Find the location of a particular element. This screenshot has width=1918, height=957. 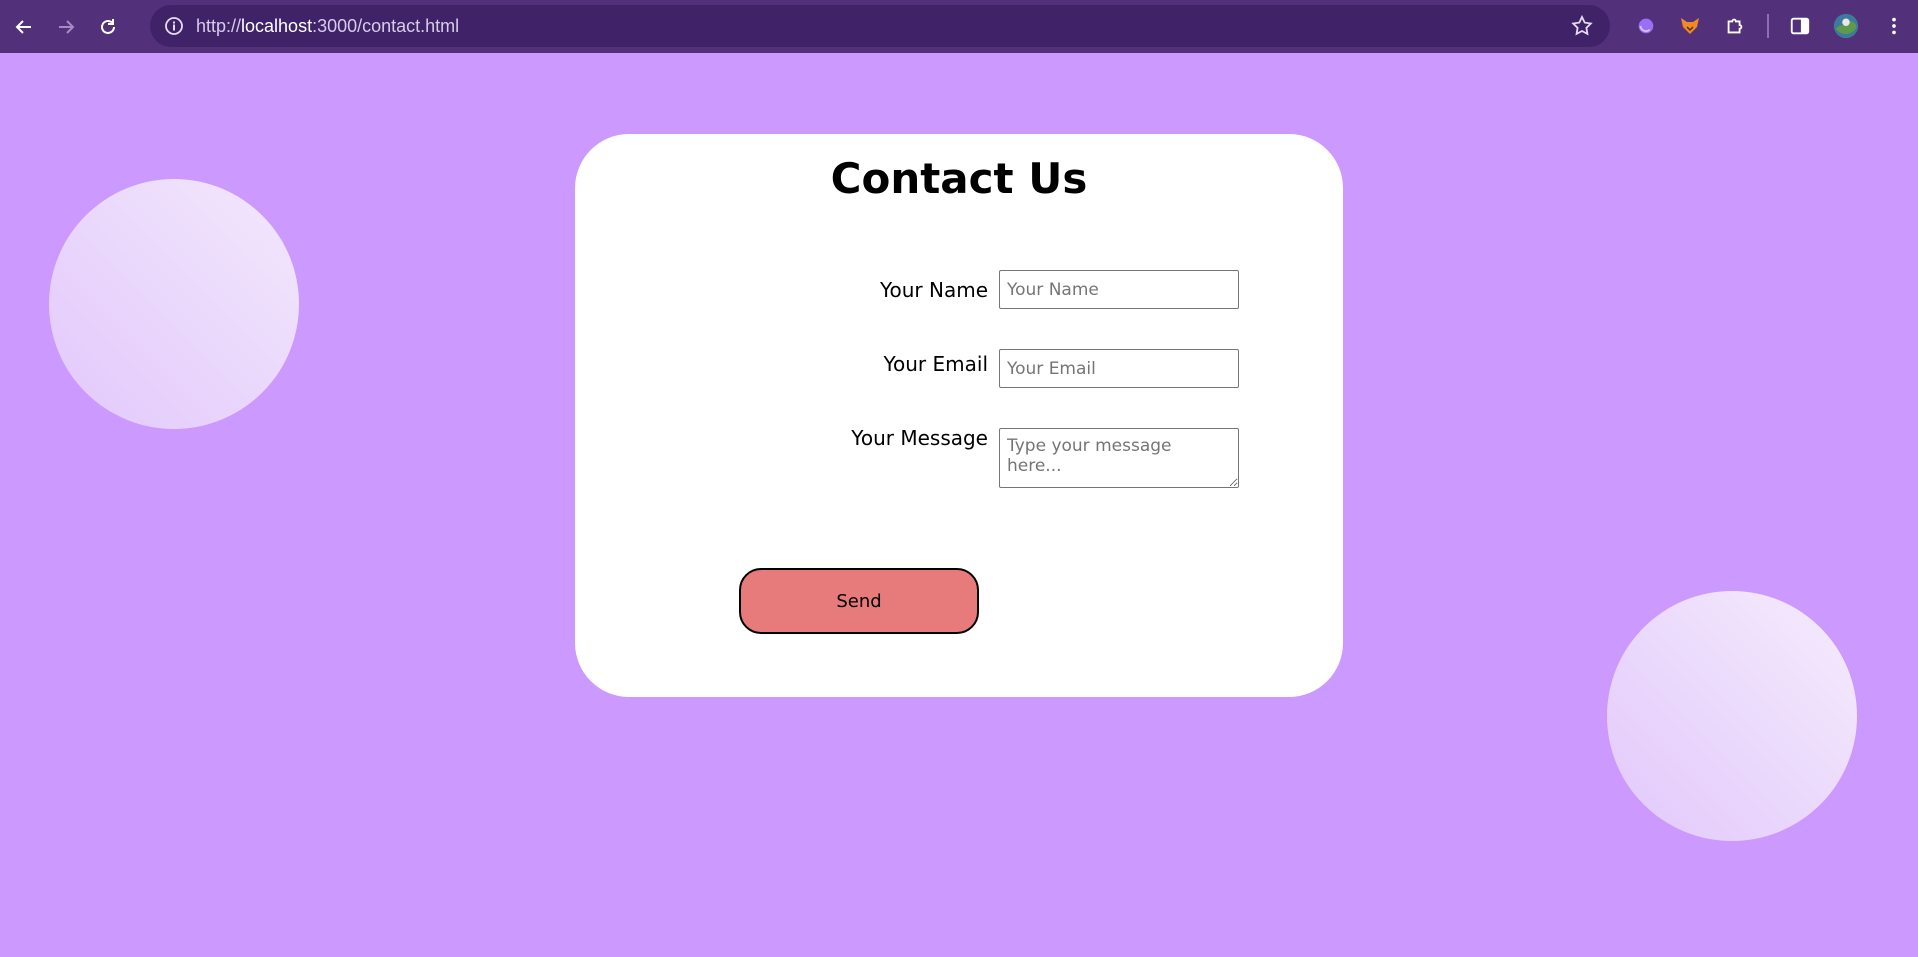

send-button: Send is located at coordinates (859, 601).